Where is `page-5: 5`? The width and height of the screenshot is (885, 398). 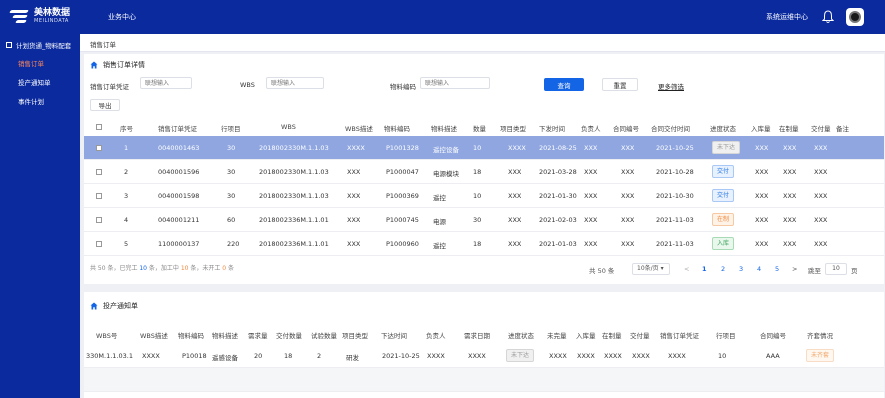 page-5: 5 is located at coordinates (777, 269).